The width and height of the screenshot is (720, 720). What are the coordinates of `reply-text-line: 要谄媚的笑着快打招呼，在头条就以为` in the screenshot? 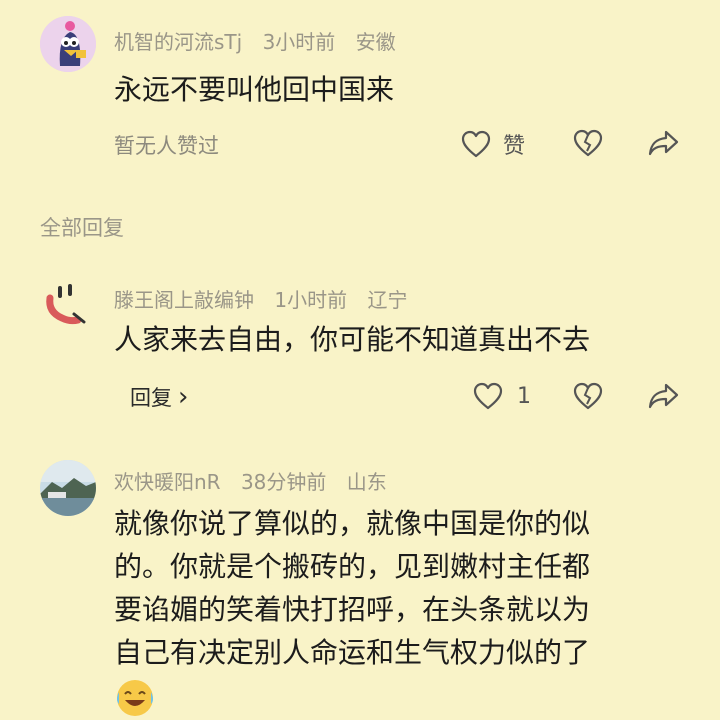 It's located at (352, 609).